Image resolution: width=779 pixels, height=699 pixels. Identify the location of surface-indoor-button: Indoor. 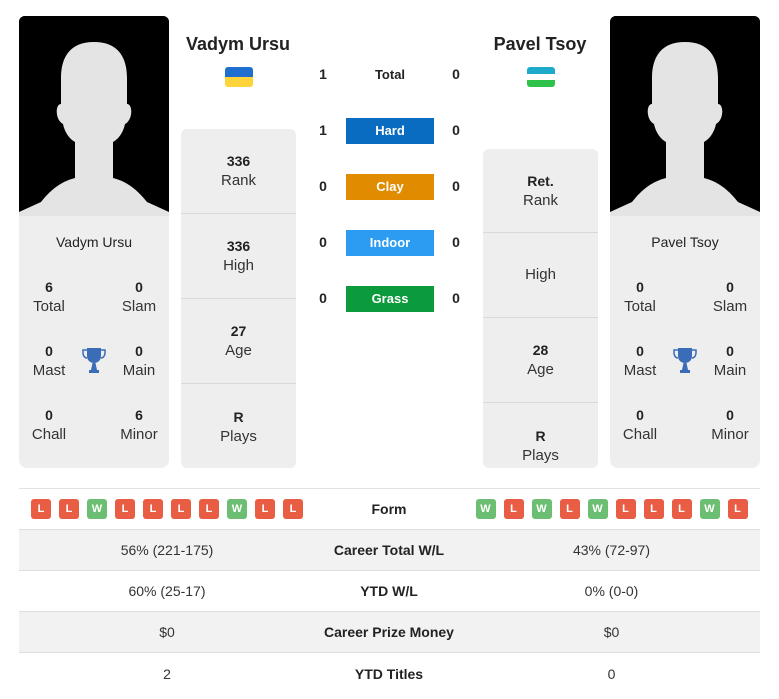
(390, 243).